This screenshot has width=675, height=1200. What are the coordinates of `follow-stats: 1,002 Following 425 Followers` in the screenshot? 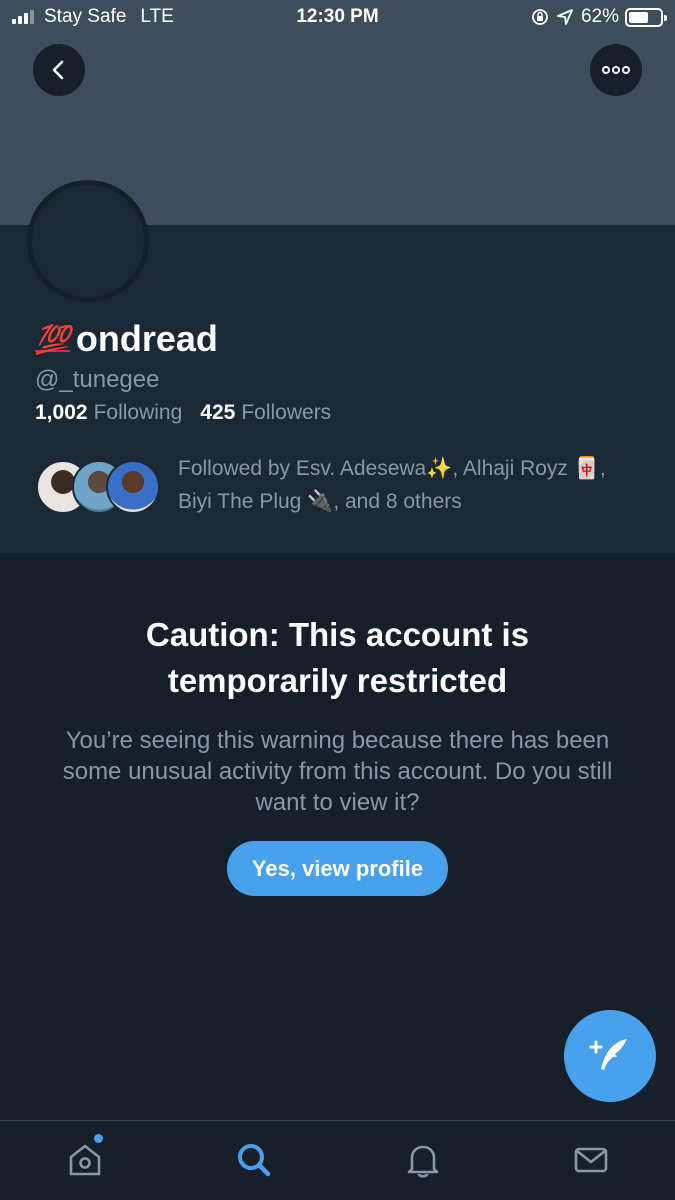 It's located at (192, 413).